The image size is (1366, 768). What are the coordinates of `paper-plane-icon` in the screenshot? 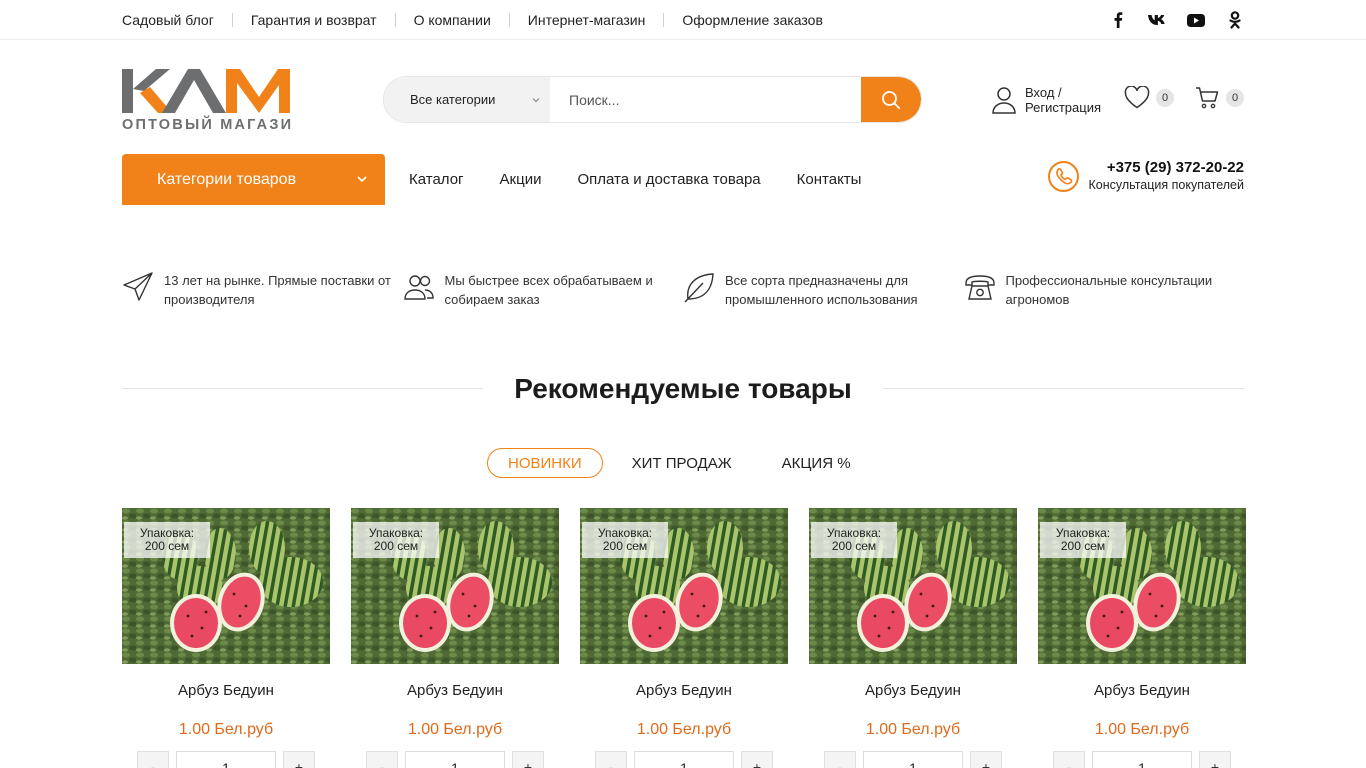 It's located at (138, 286).